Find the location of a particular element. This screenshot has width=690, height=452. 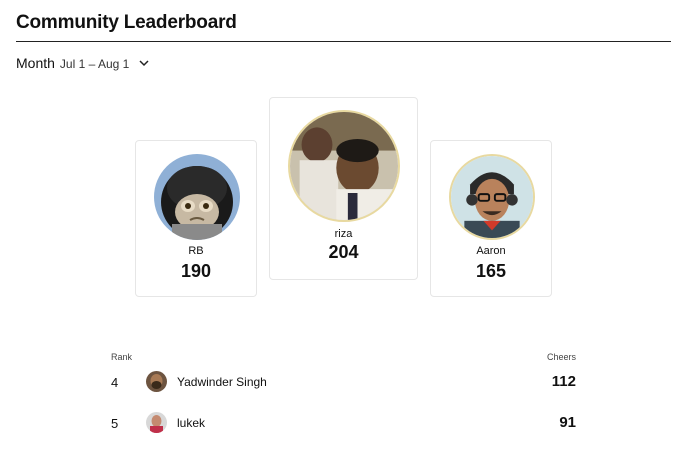

row-cheers: 112 is located at coordinates (563, 381).